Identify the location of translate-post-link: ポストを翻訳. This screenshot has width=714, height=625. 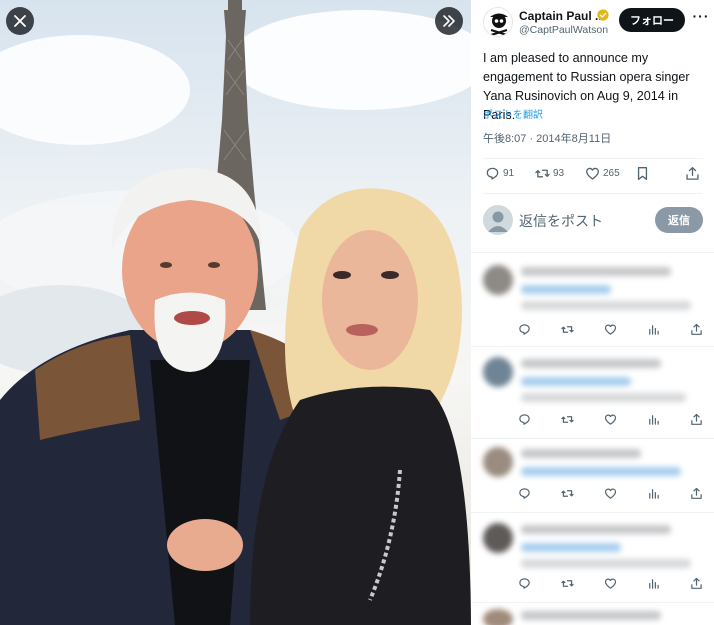
(513, 113).